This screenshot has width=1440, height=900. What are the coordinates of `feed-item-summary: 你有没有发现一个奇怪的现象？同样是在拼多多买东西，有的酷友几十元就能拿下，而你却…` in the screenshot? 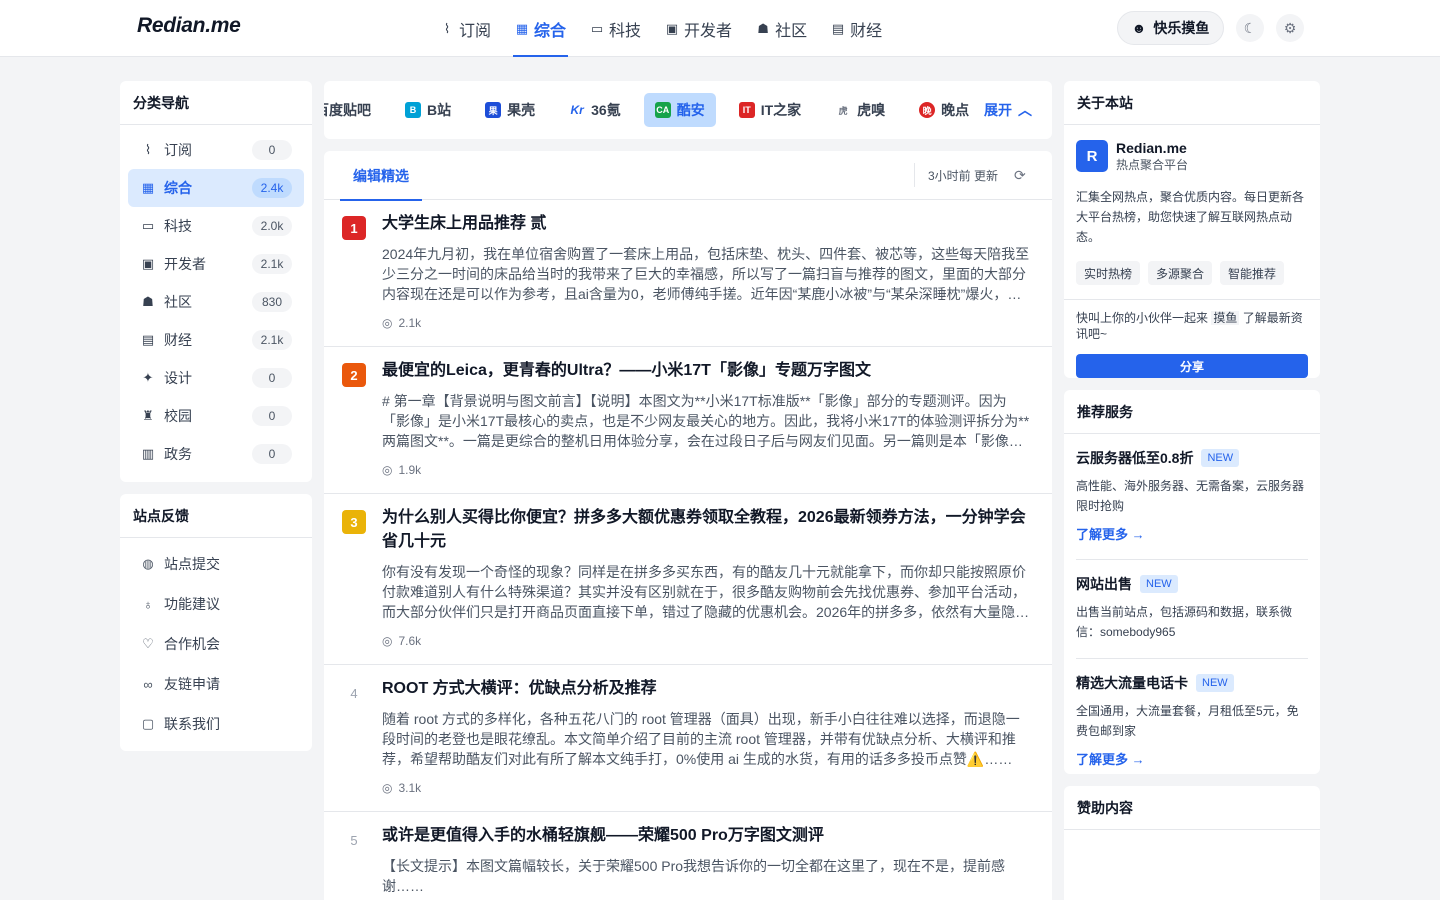 It's located at (706, 592).